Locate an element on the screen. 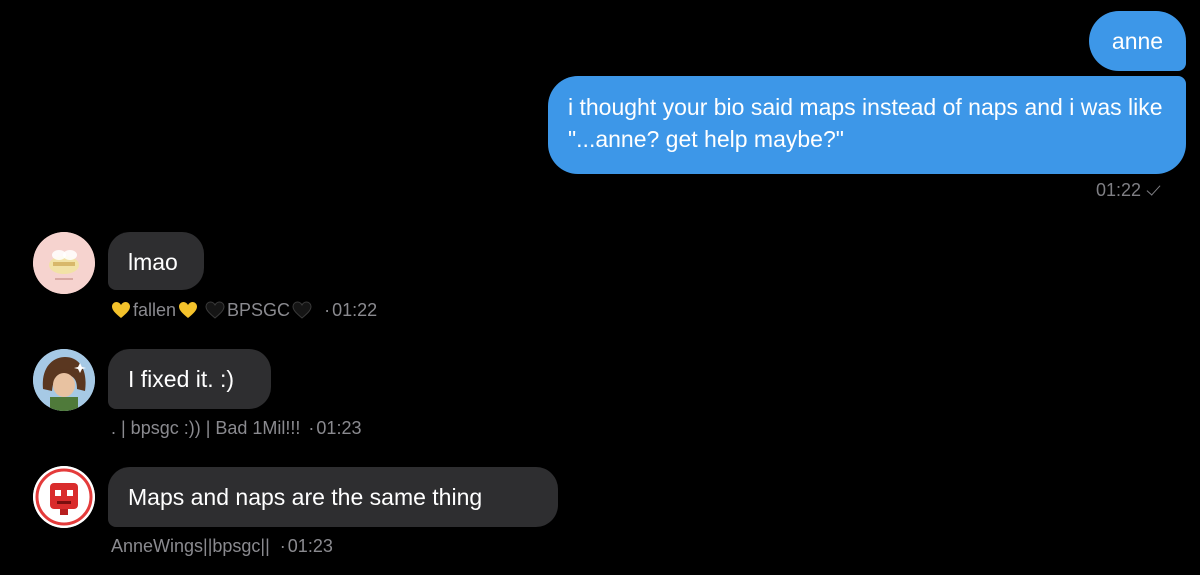  incoming-message-bubble: I fixed it. :) is located at coordinates (189, 379).